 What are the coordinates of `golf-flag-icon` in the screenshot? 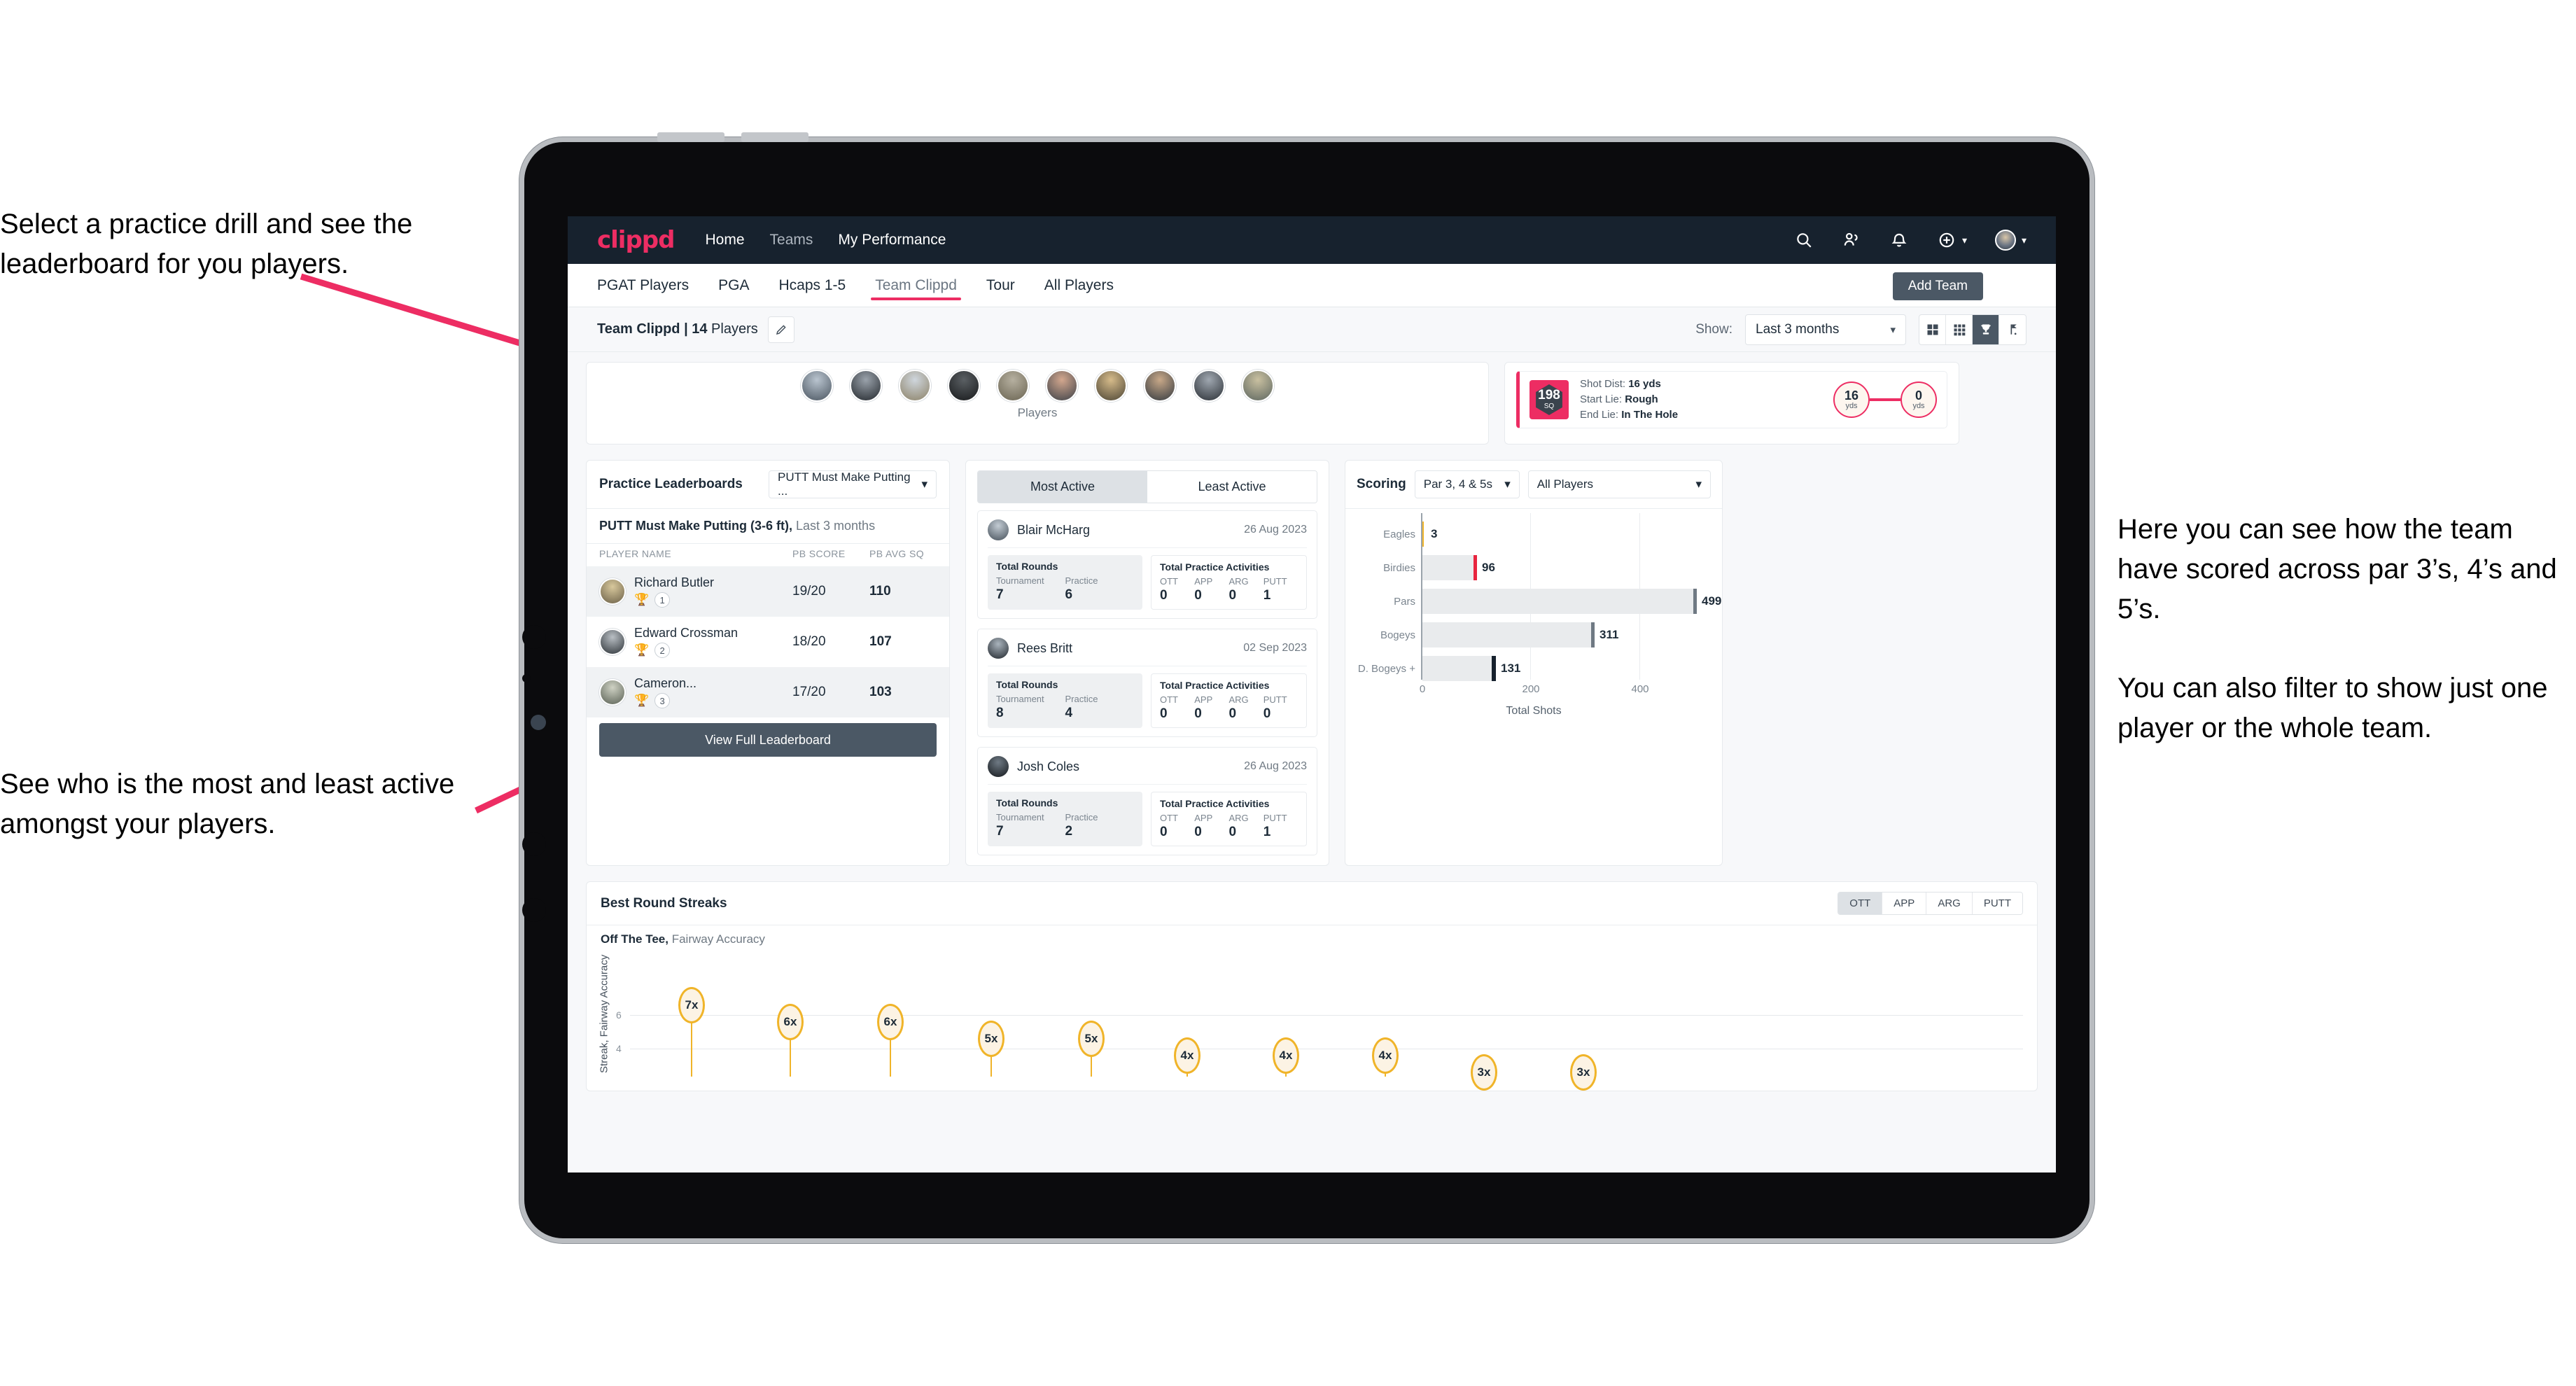 It's located at (2013, 329).